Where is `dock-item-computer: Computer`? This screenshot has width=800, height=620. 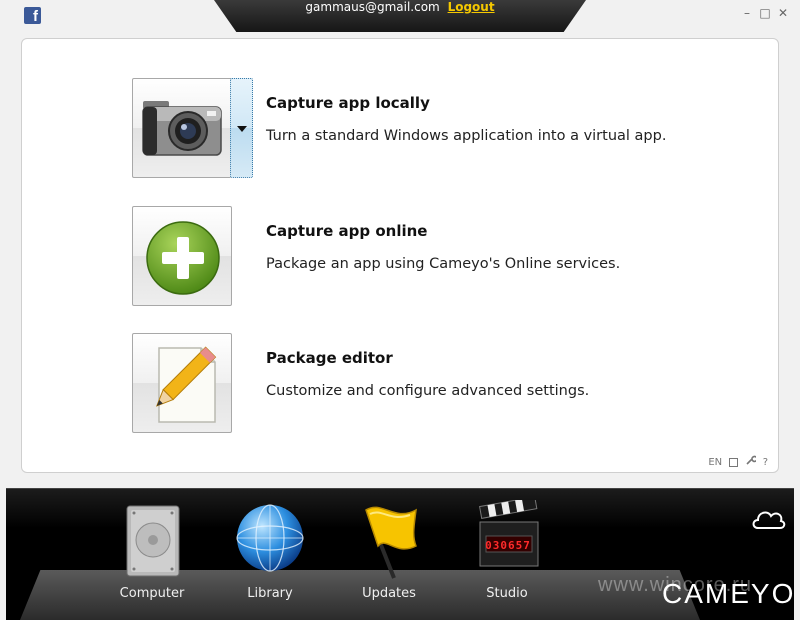
dock-item-computer: Computer is located at coordinates (152, 554).